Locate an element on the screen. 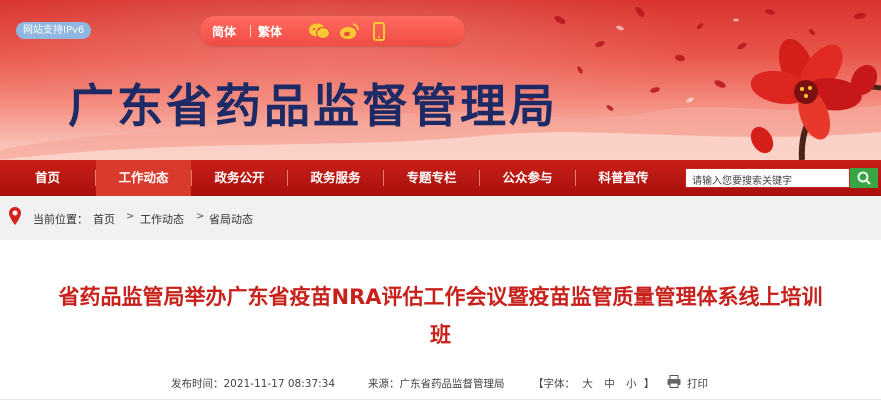 Image resolution: width=881 pixels, height=402 pixels. ipv6-badge: 网站支持IPv6 is located at coordinates (54, 30).